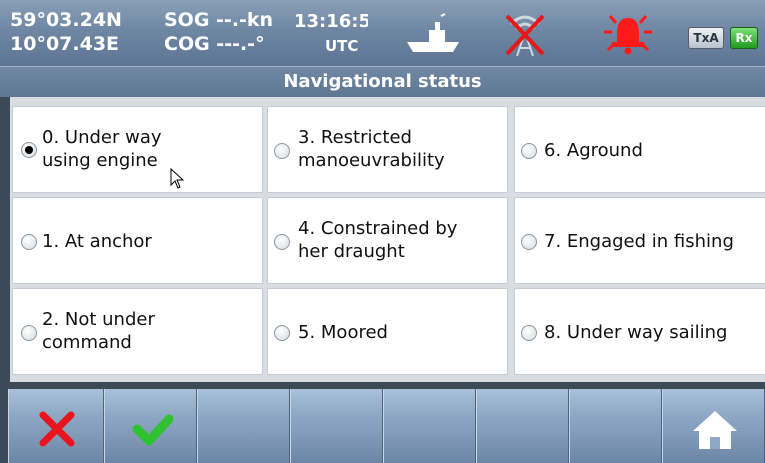  What do you see at coordinates (343, 332) in the screenshot?
I see `option-label: 5. Moored` at bounding box center [343, 332].